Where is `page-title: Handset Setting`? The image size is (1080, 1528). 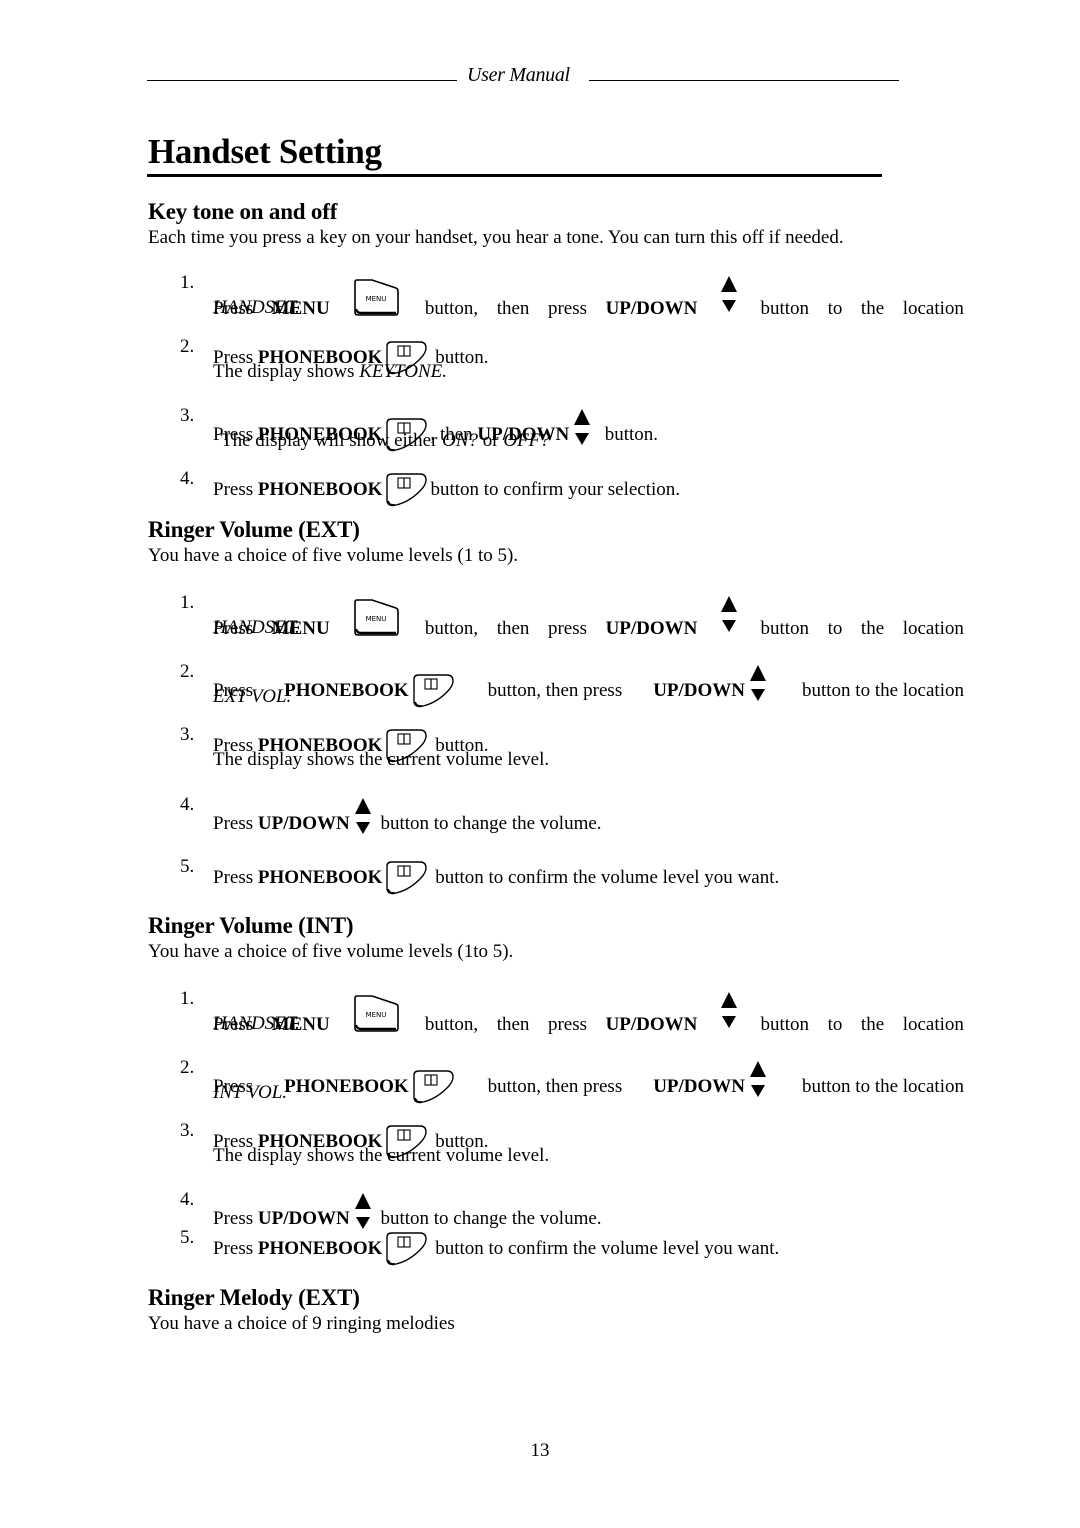 page-title: Handset Setting is located at coordinates (265, 151).